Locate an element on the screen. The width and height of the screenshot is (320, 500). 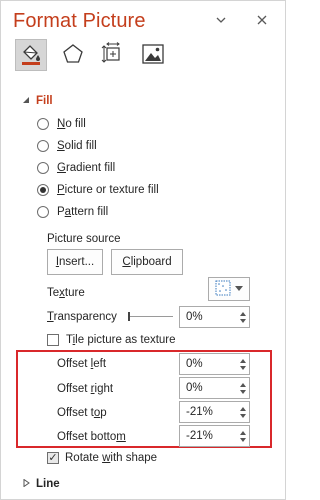
offset-right-spinner: 0% is located at coordinates (214, 388).